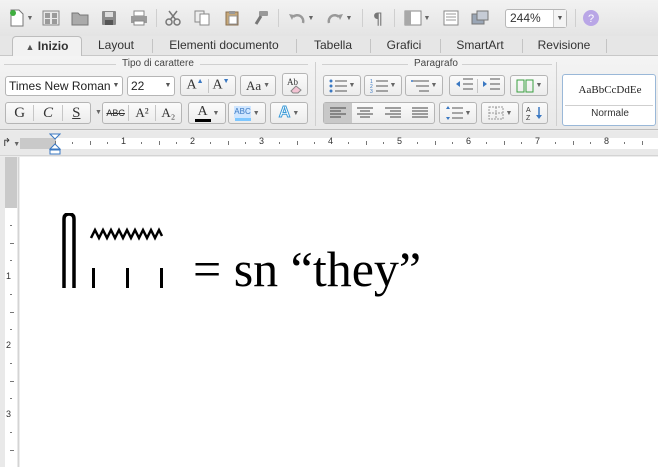 This screenshot has width=658, height=467. What do you see at coordinates (261, 18) in the screenshot?
I see `format-painter-button` at bounding box center [261, 18].